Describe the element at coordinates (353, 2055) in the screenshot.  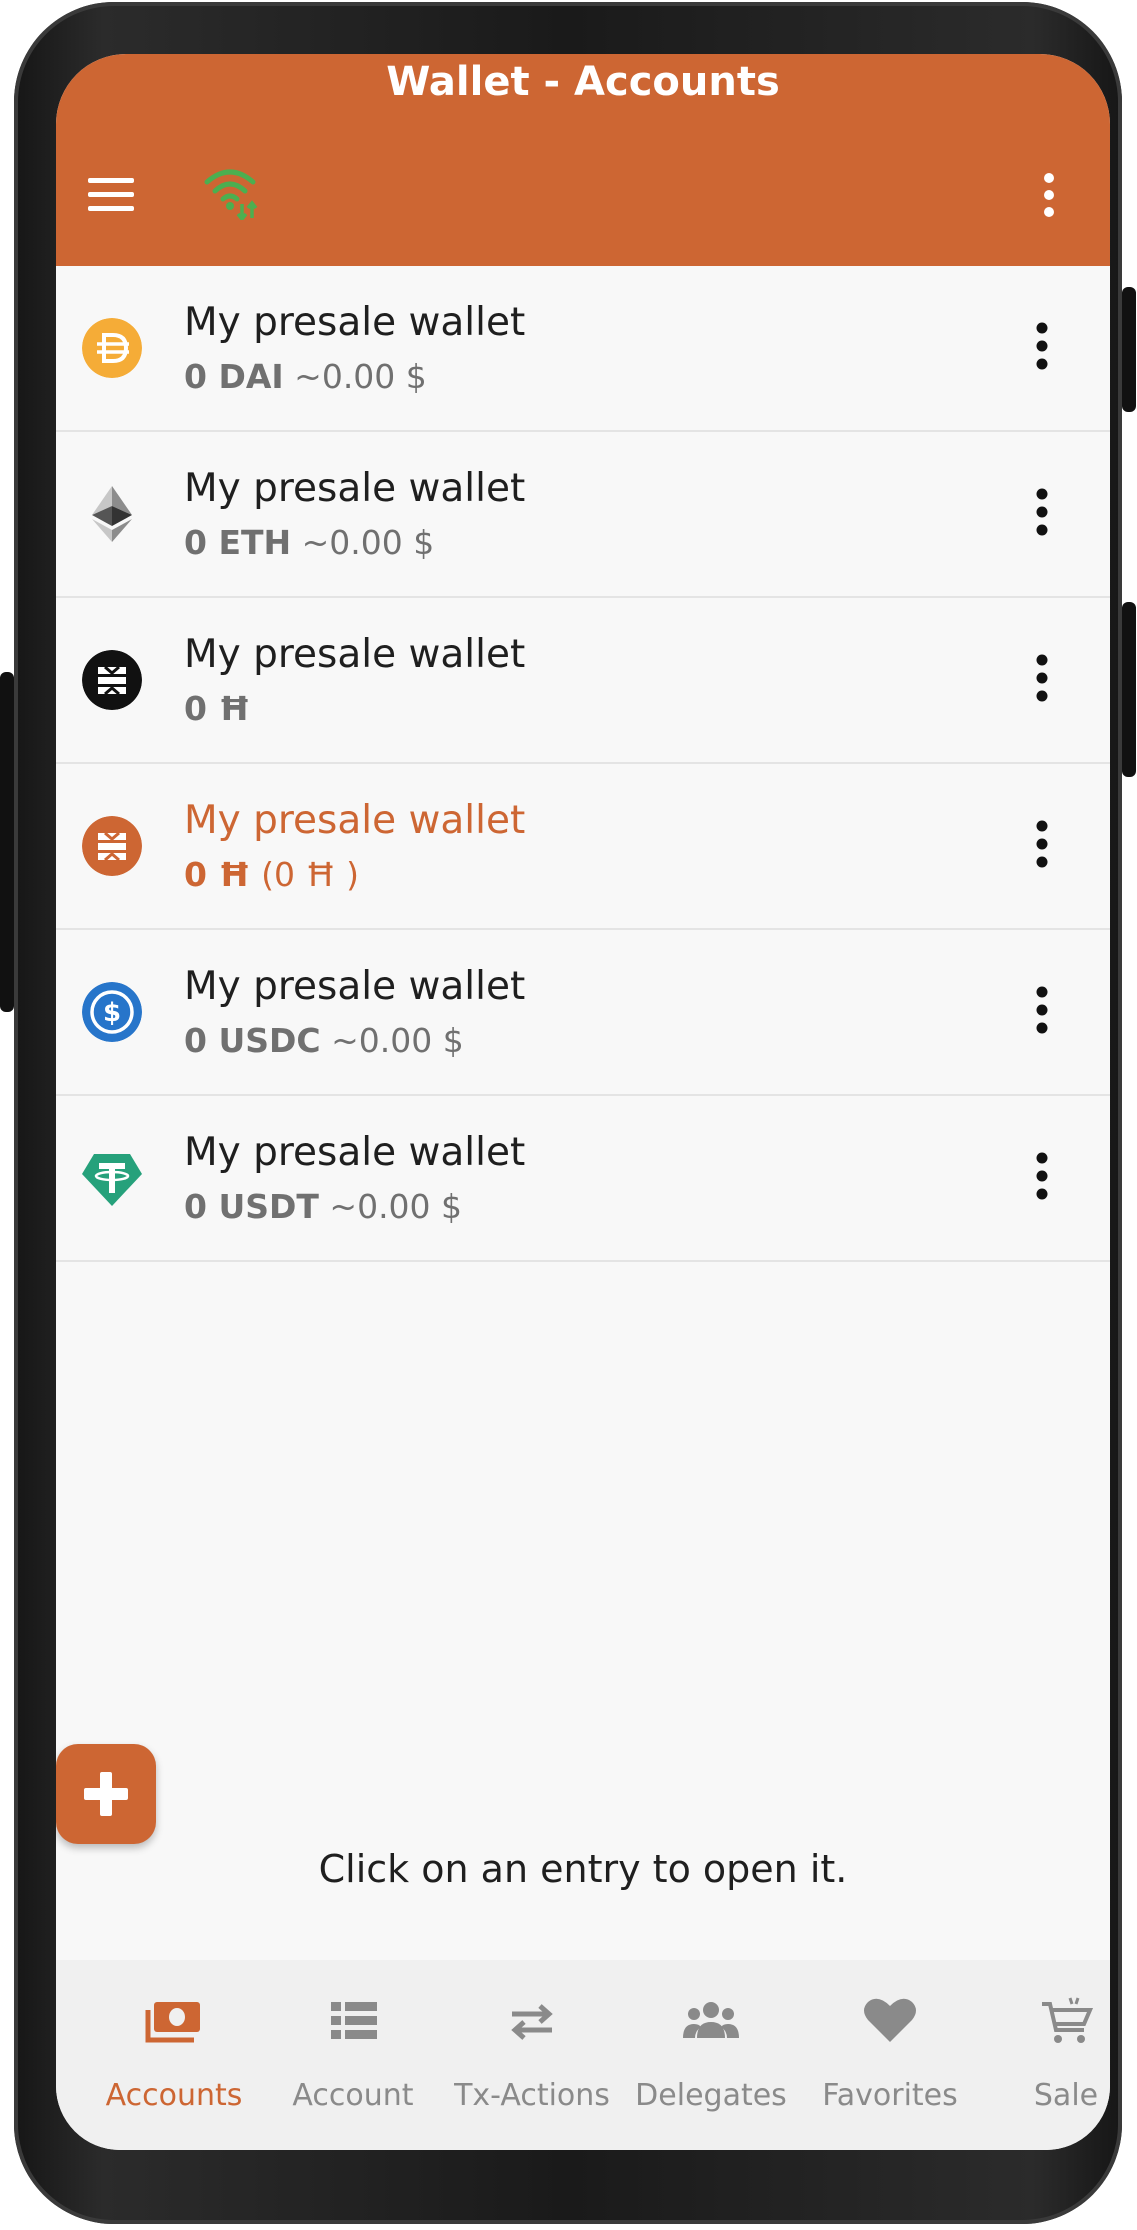
I see `nav-account: Account` at that location.